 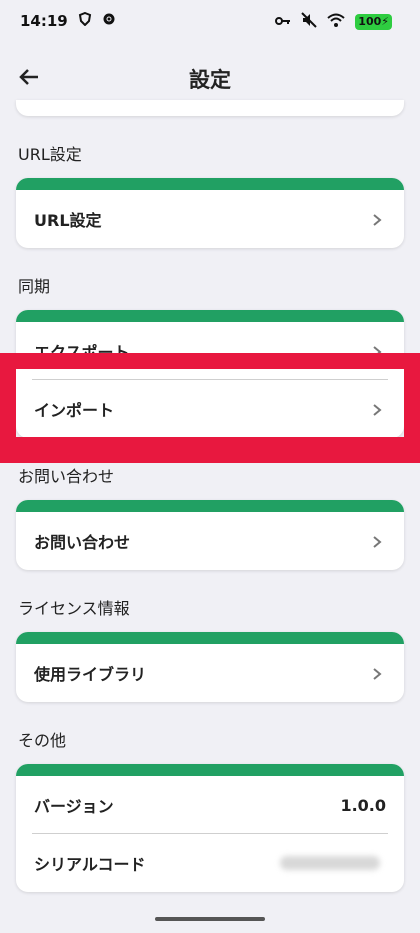 I want to click on previous-card-edge, so click(x=210, y=108).